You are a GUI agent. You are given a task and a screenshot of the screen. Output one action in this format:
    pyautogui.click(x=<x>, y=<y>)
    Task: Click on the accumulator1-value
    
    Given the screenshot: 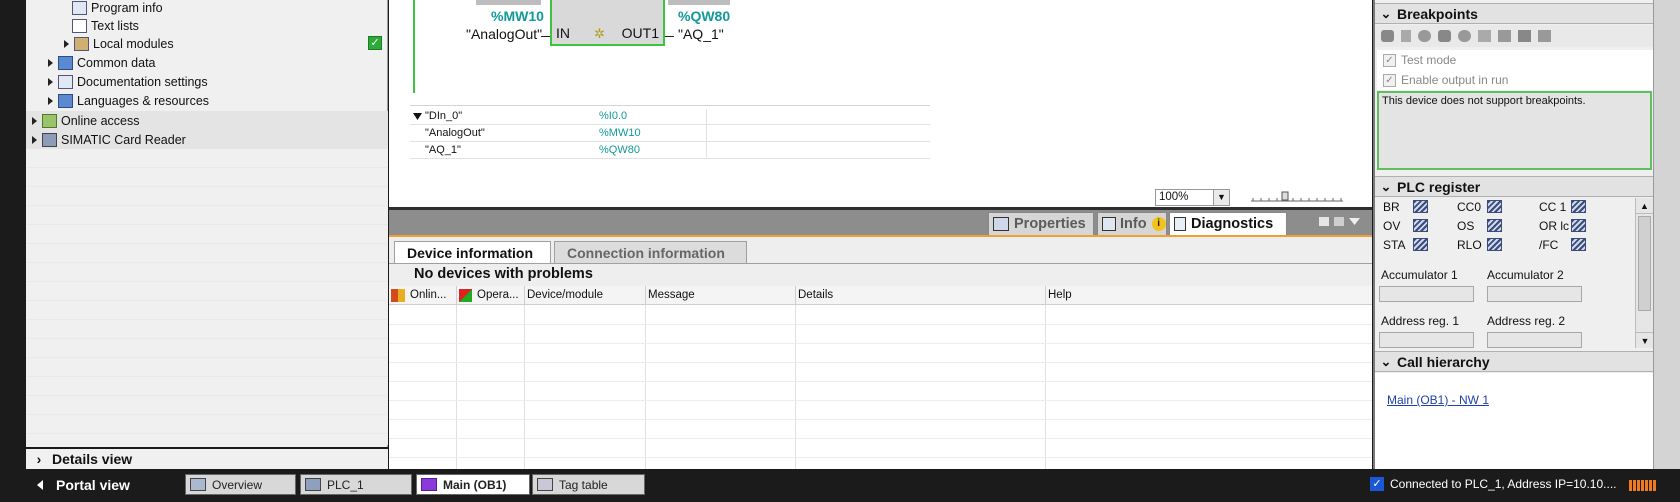 What is the action you would take?
    pyautogui.click(x=1426, y=294)
    